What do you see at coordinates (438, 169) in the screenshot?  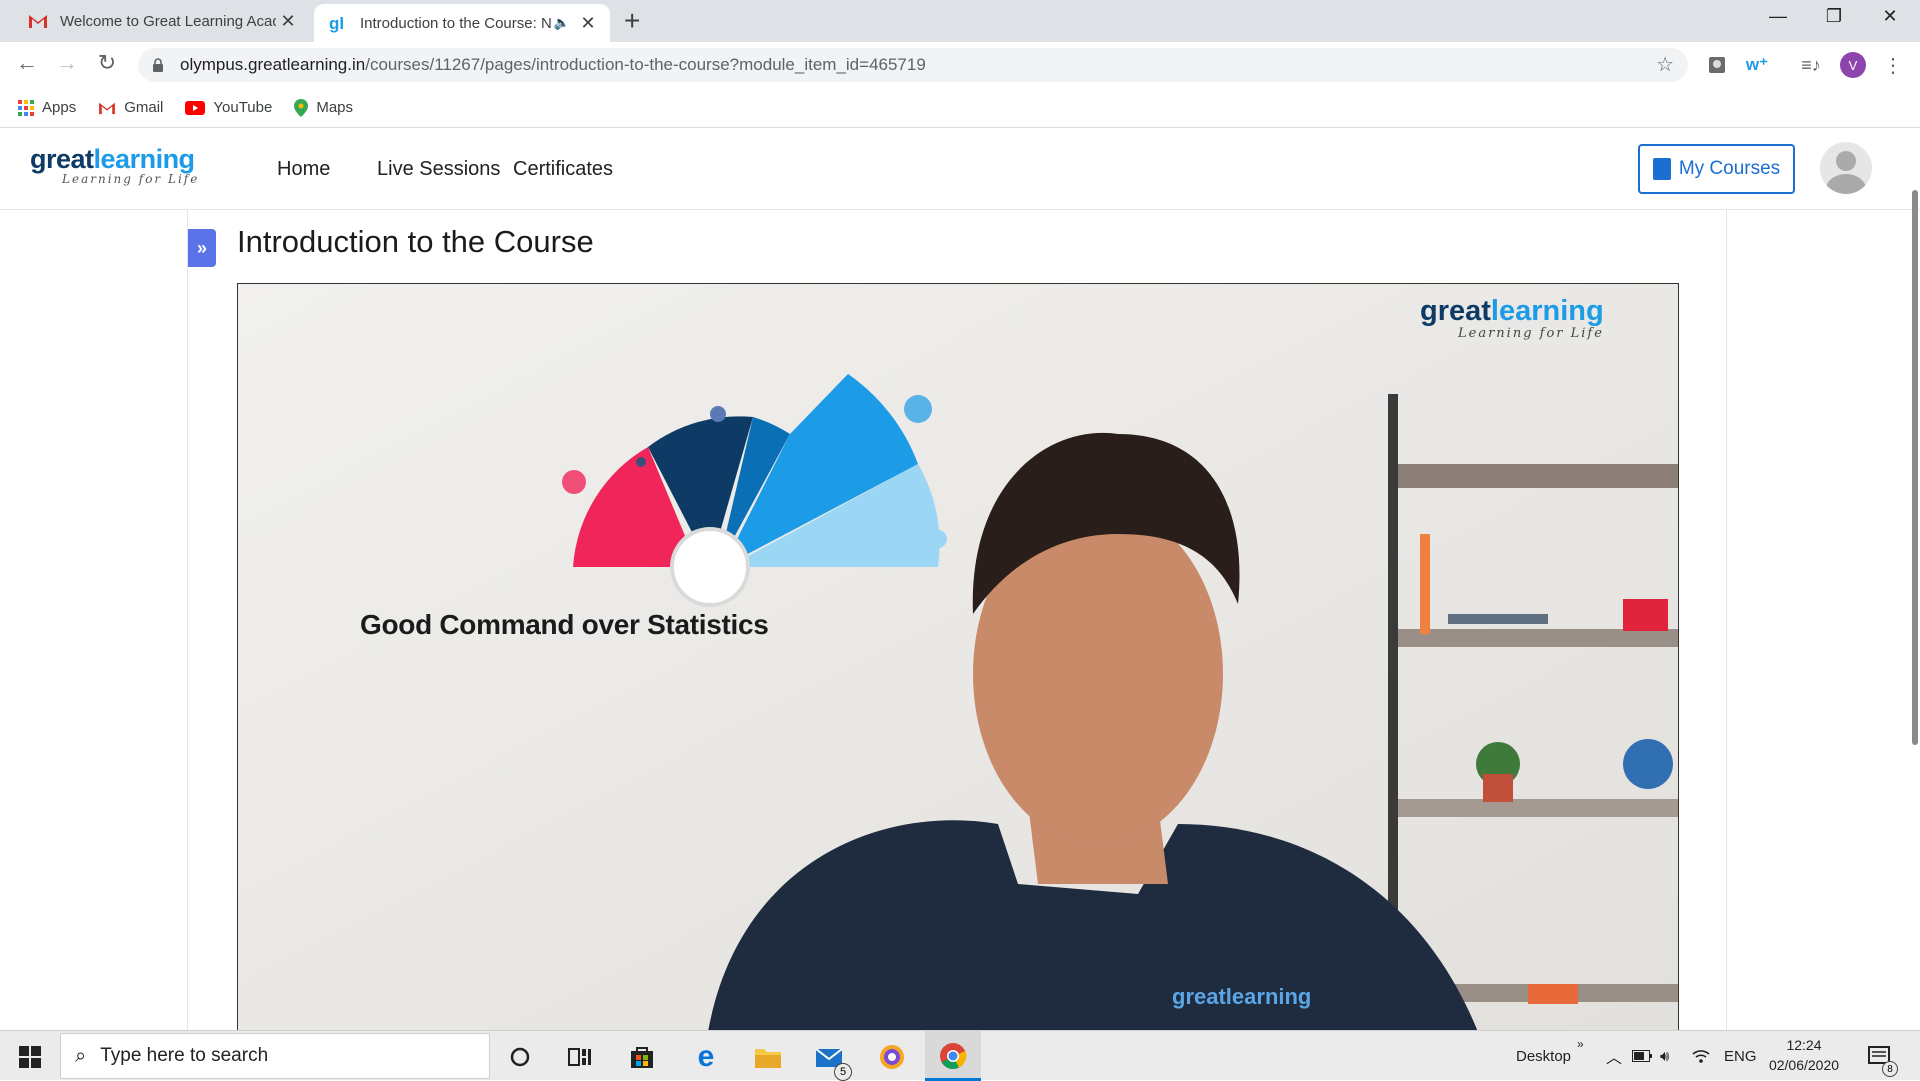 I see `nav-live-sessions: Live Sessions` at bounding box center [438, 169].